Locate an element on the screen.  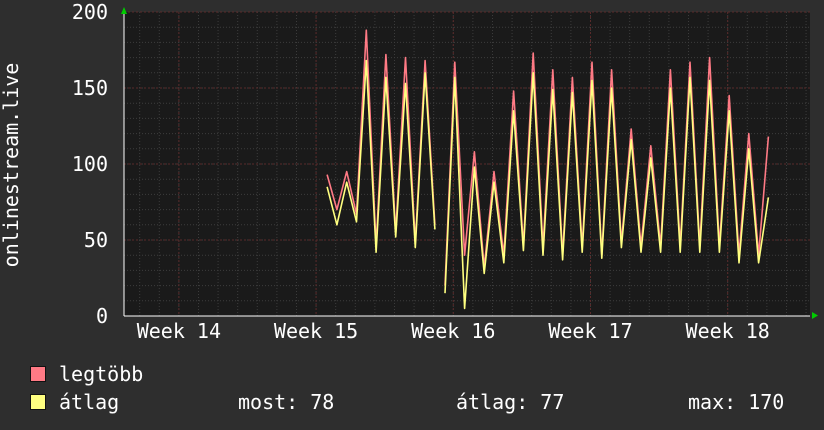
x-tick-label: Week 17 is located at coordinates (590, 331).